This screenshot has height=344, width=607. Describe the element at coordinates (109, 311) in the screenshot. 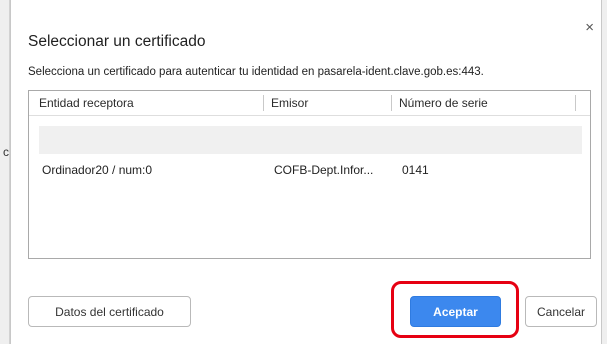

I see `certificate-details-button: Datos del certificado` at that location.